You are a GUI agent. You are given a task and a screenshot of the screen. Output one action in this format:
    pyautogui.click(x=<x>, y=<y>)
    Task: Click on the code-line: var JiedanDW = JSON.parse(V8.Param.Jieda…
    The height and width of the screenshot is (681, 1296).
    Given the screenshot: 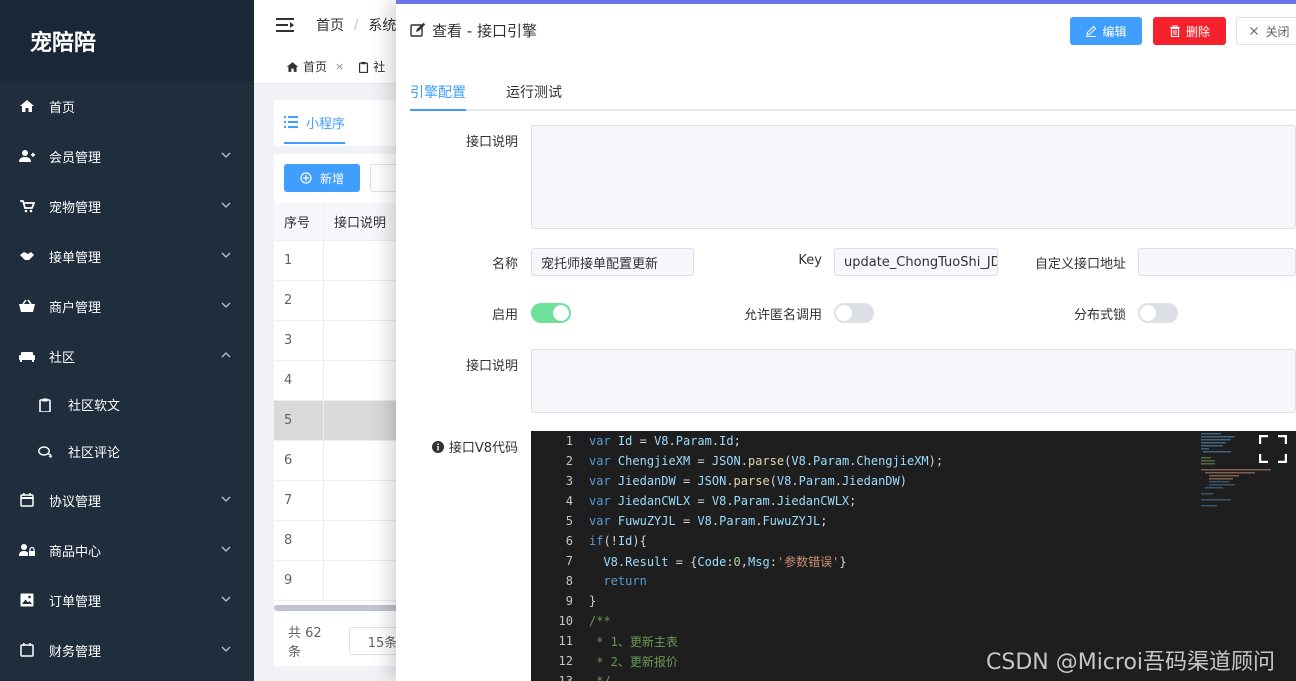 What is the action you would take?
    pyautogui.click(x=748, y=481)
    